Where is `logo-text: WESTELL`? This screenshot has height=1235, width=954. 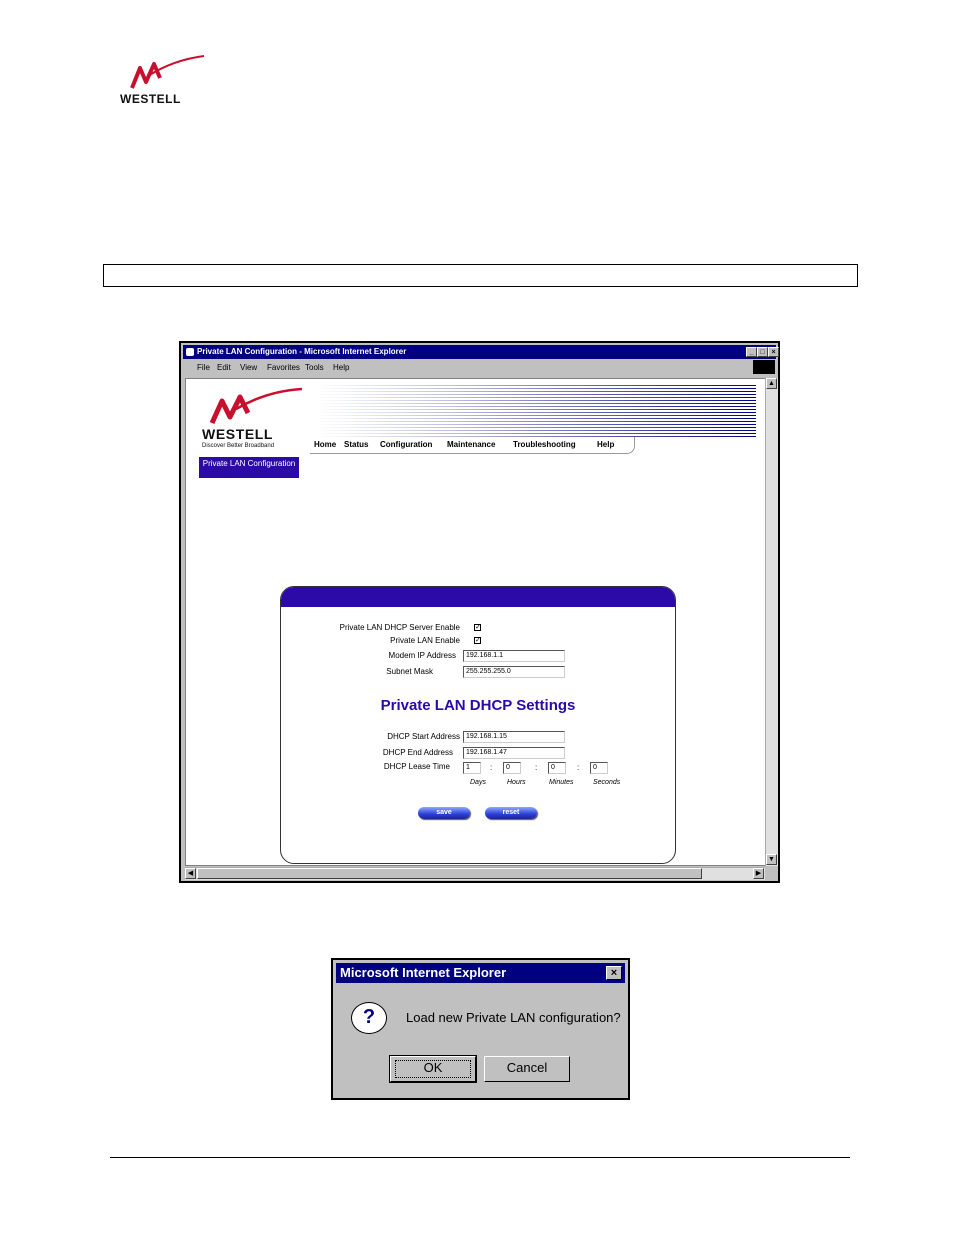 logo-text: WESTELL is located at coordinates (150, 99).